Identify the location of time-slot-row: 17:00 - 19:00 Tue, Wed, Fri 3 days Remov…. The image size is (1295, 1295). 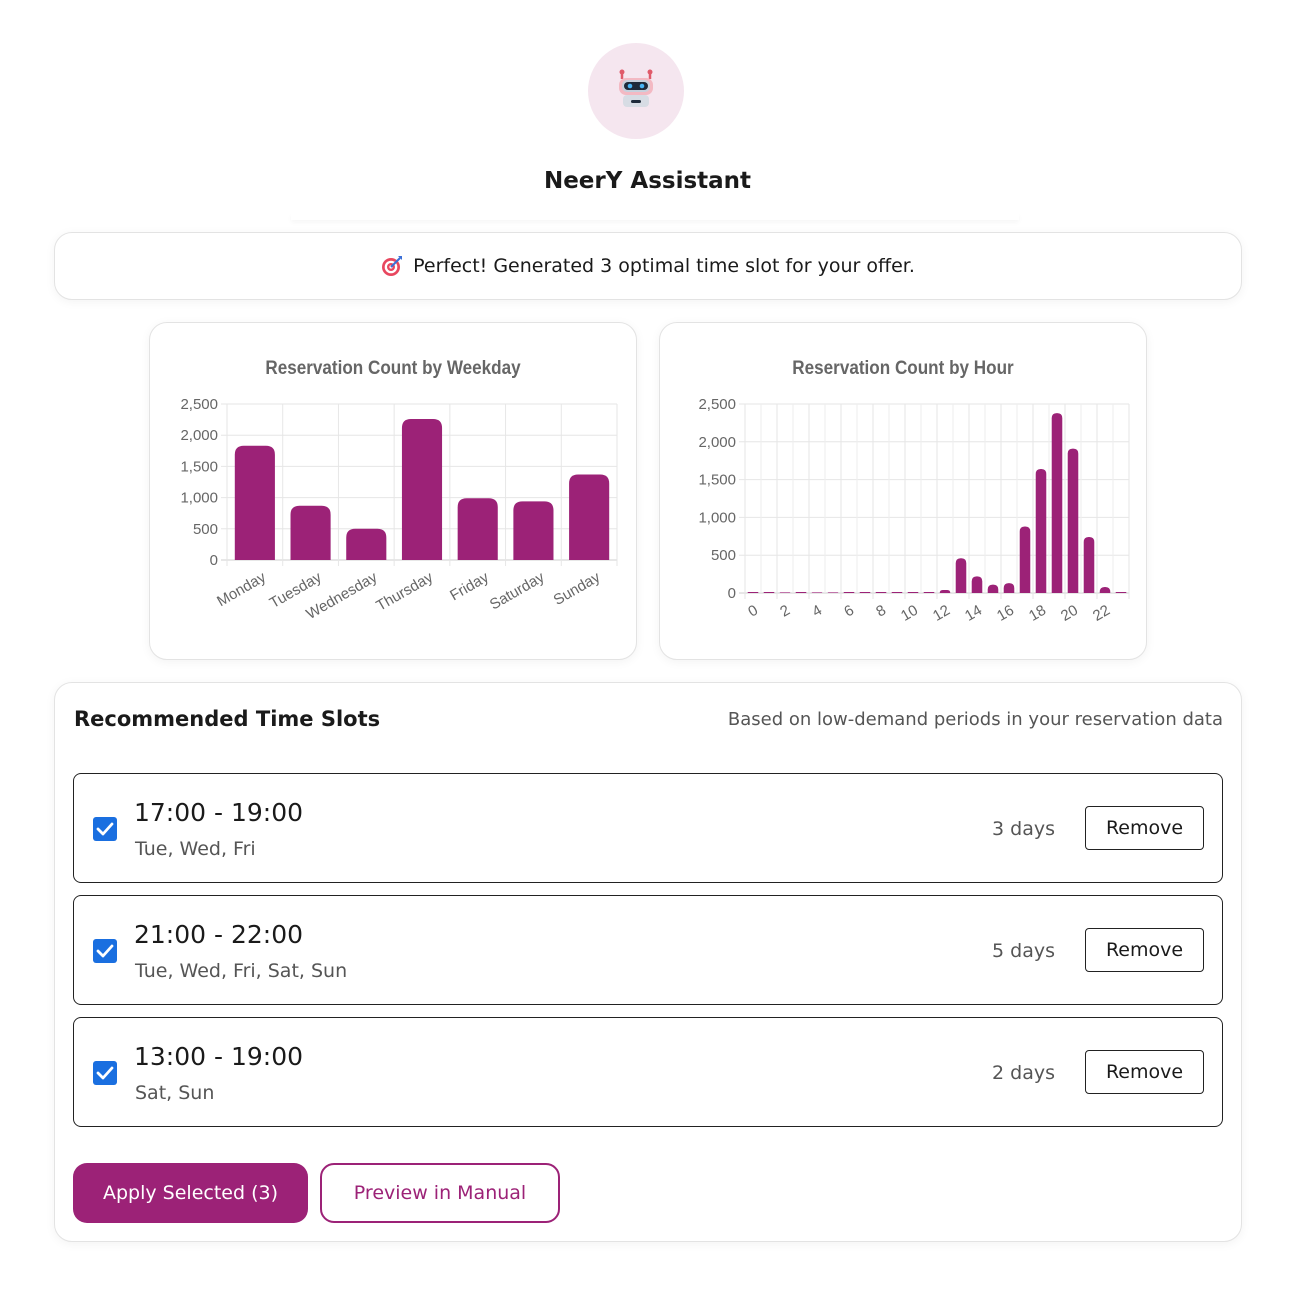
(648, 828).